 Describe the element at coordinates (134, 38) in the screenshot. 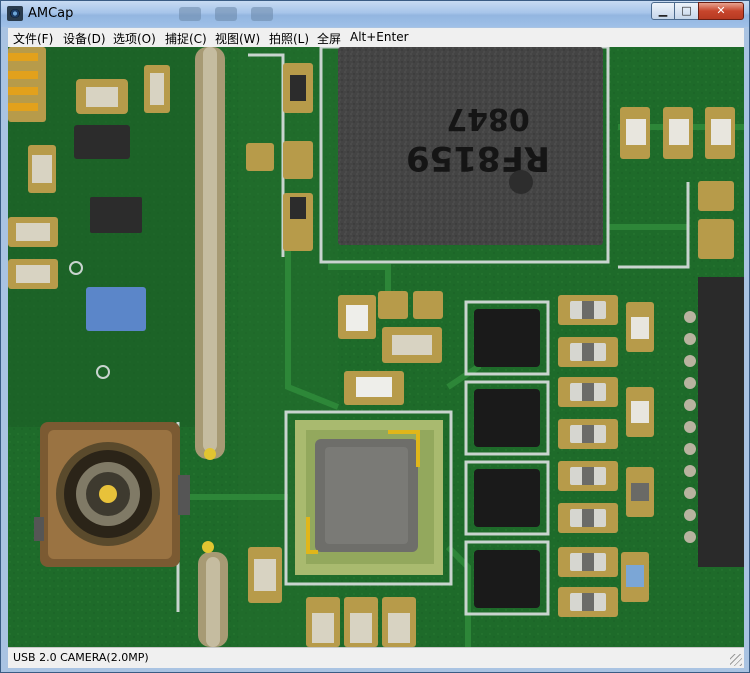

I see `menu-options: 选项(O)` at that location.